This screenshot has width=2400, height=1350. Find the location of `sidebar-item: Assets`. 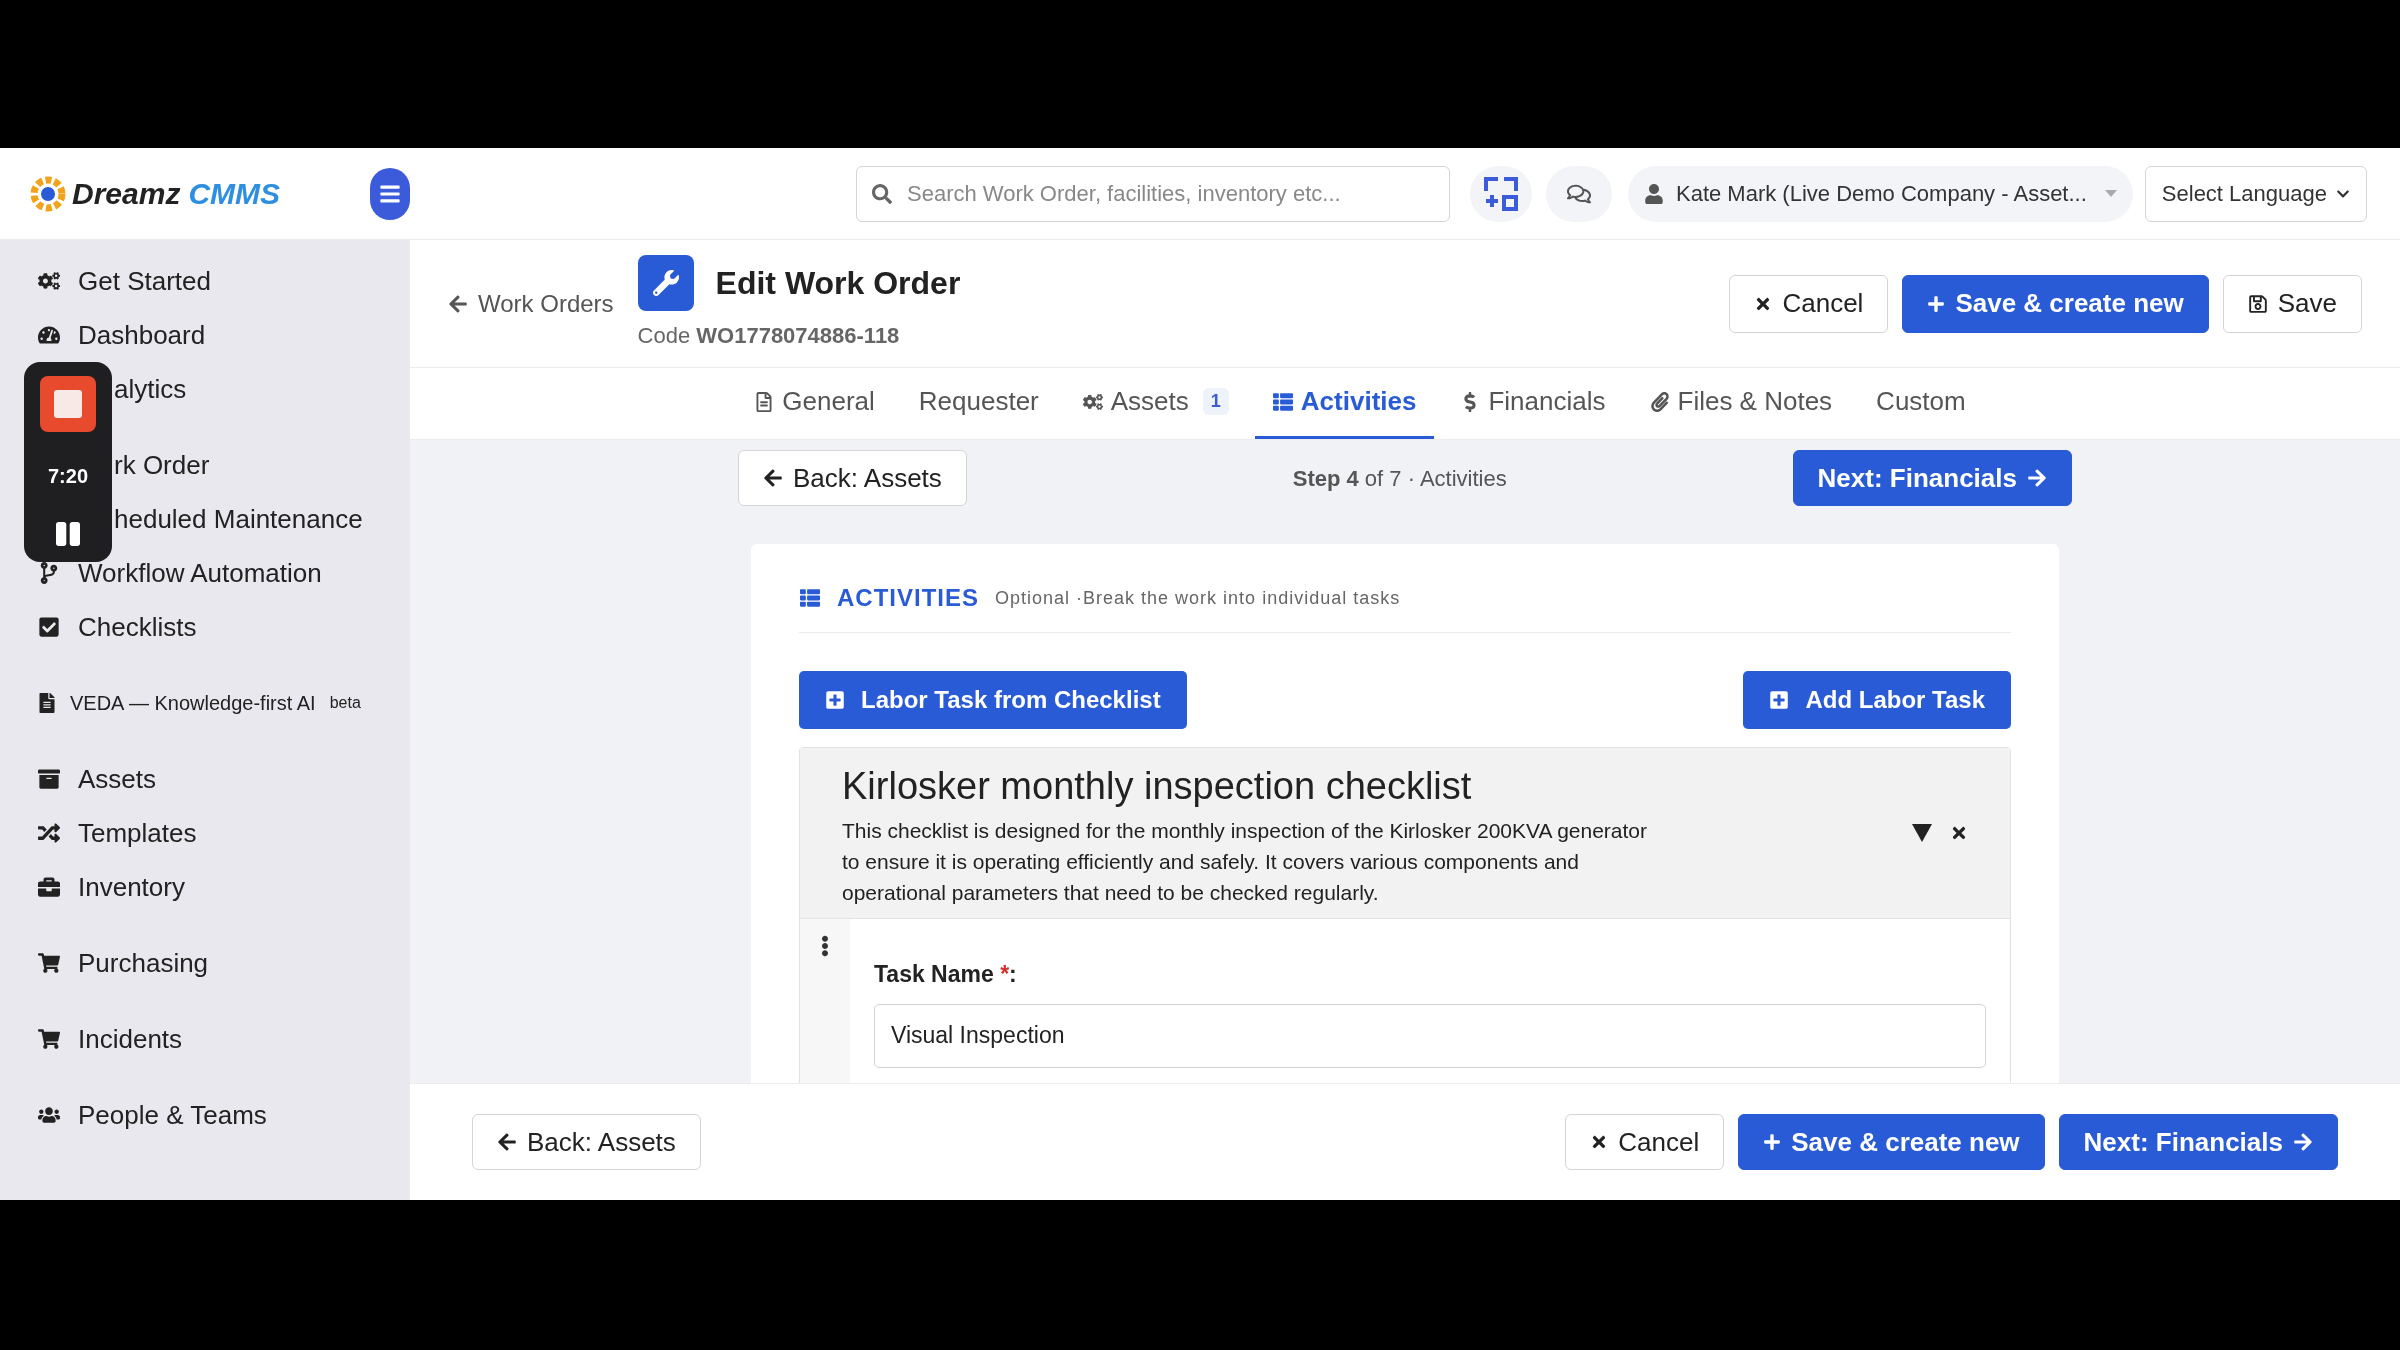

sidebar-item: Assets is located at coordinates (205, 779).